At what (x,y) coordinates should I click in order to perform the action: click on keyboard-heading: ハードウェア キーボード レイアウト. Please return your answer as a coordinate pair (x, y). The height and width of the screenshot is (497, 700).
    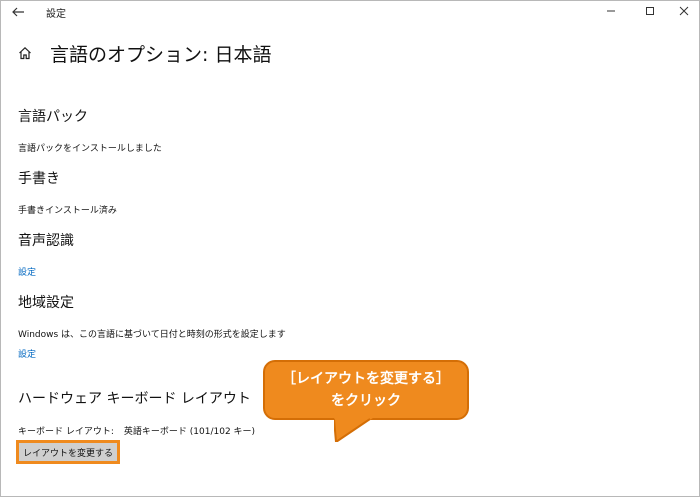
    Looking at the image, I should click on (134, 399).